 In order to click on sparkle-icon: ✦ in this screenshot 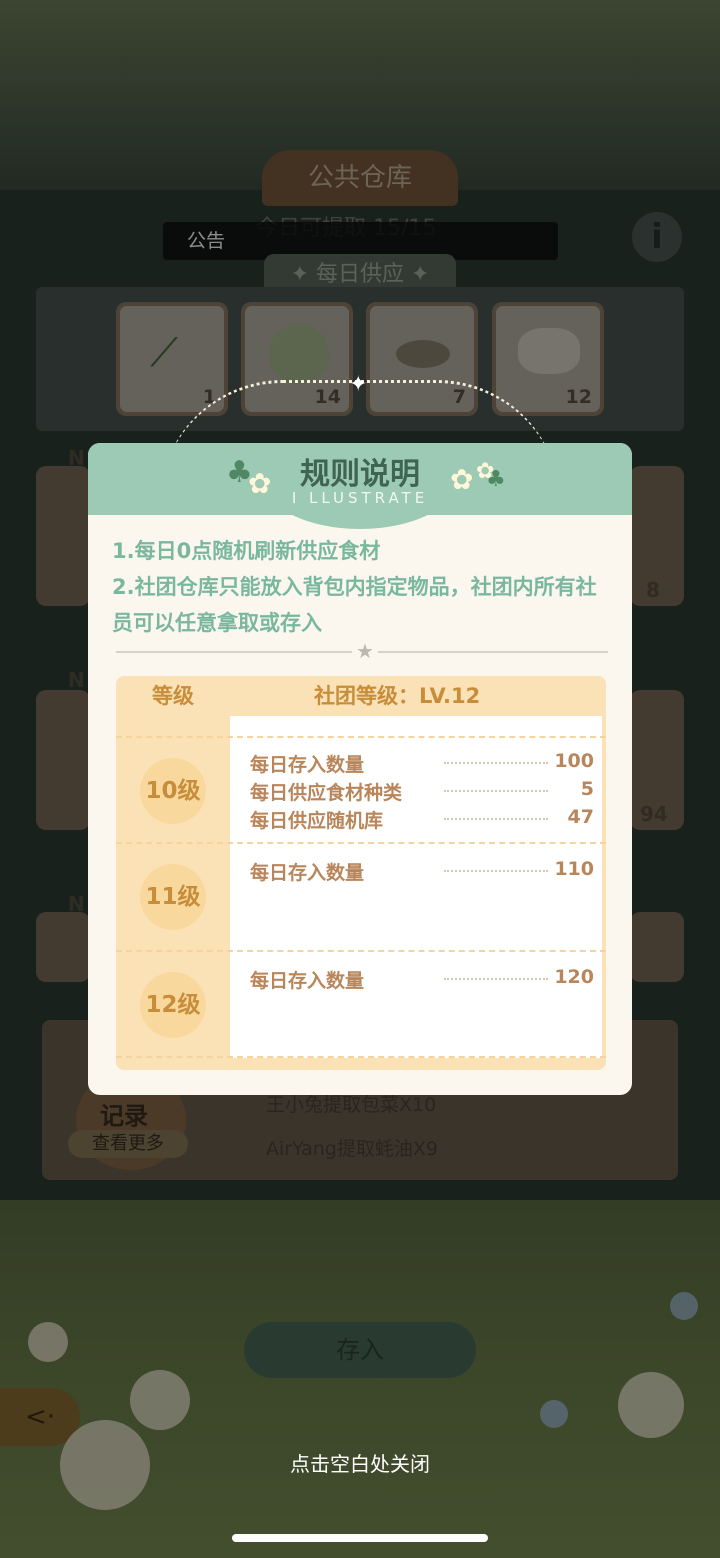, I will do `click(358, 384)`.